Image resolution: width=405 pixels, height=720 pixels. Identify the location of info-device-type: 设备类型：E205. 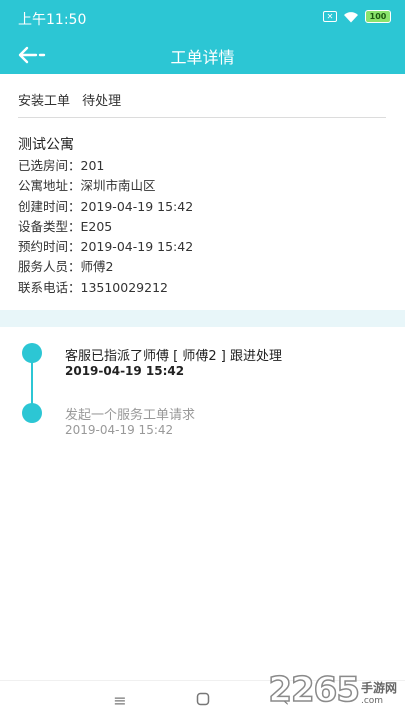
(65, 226).